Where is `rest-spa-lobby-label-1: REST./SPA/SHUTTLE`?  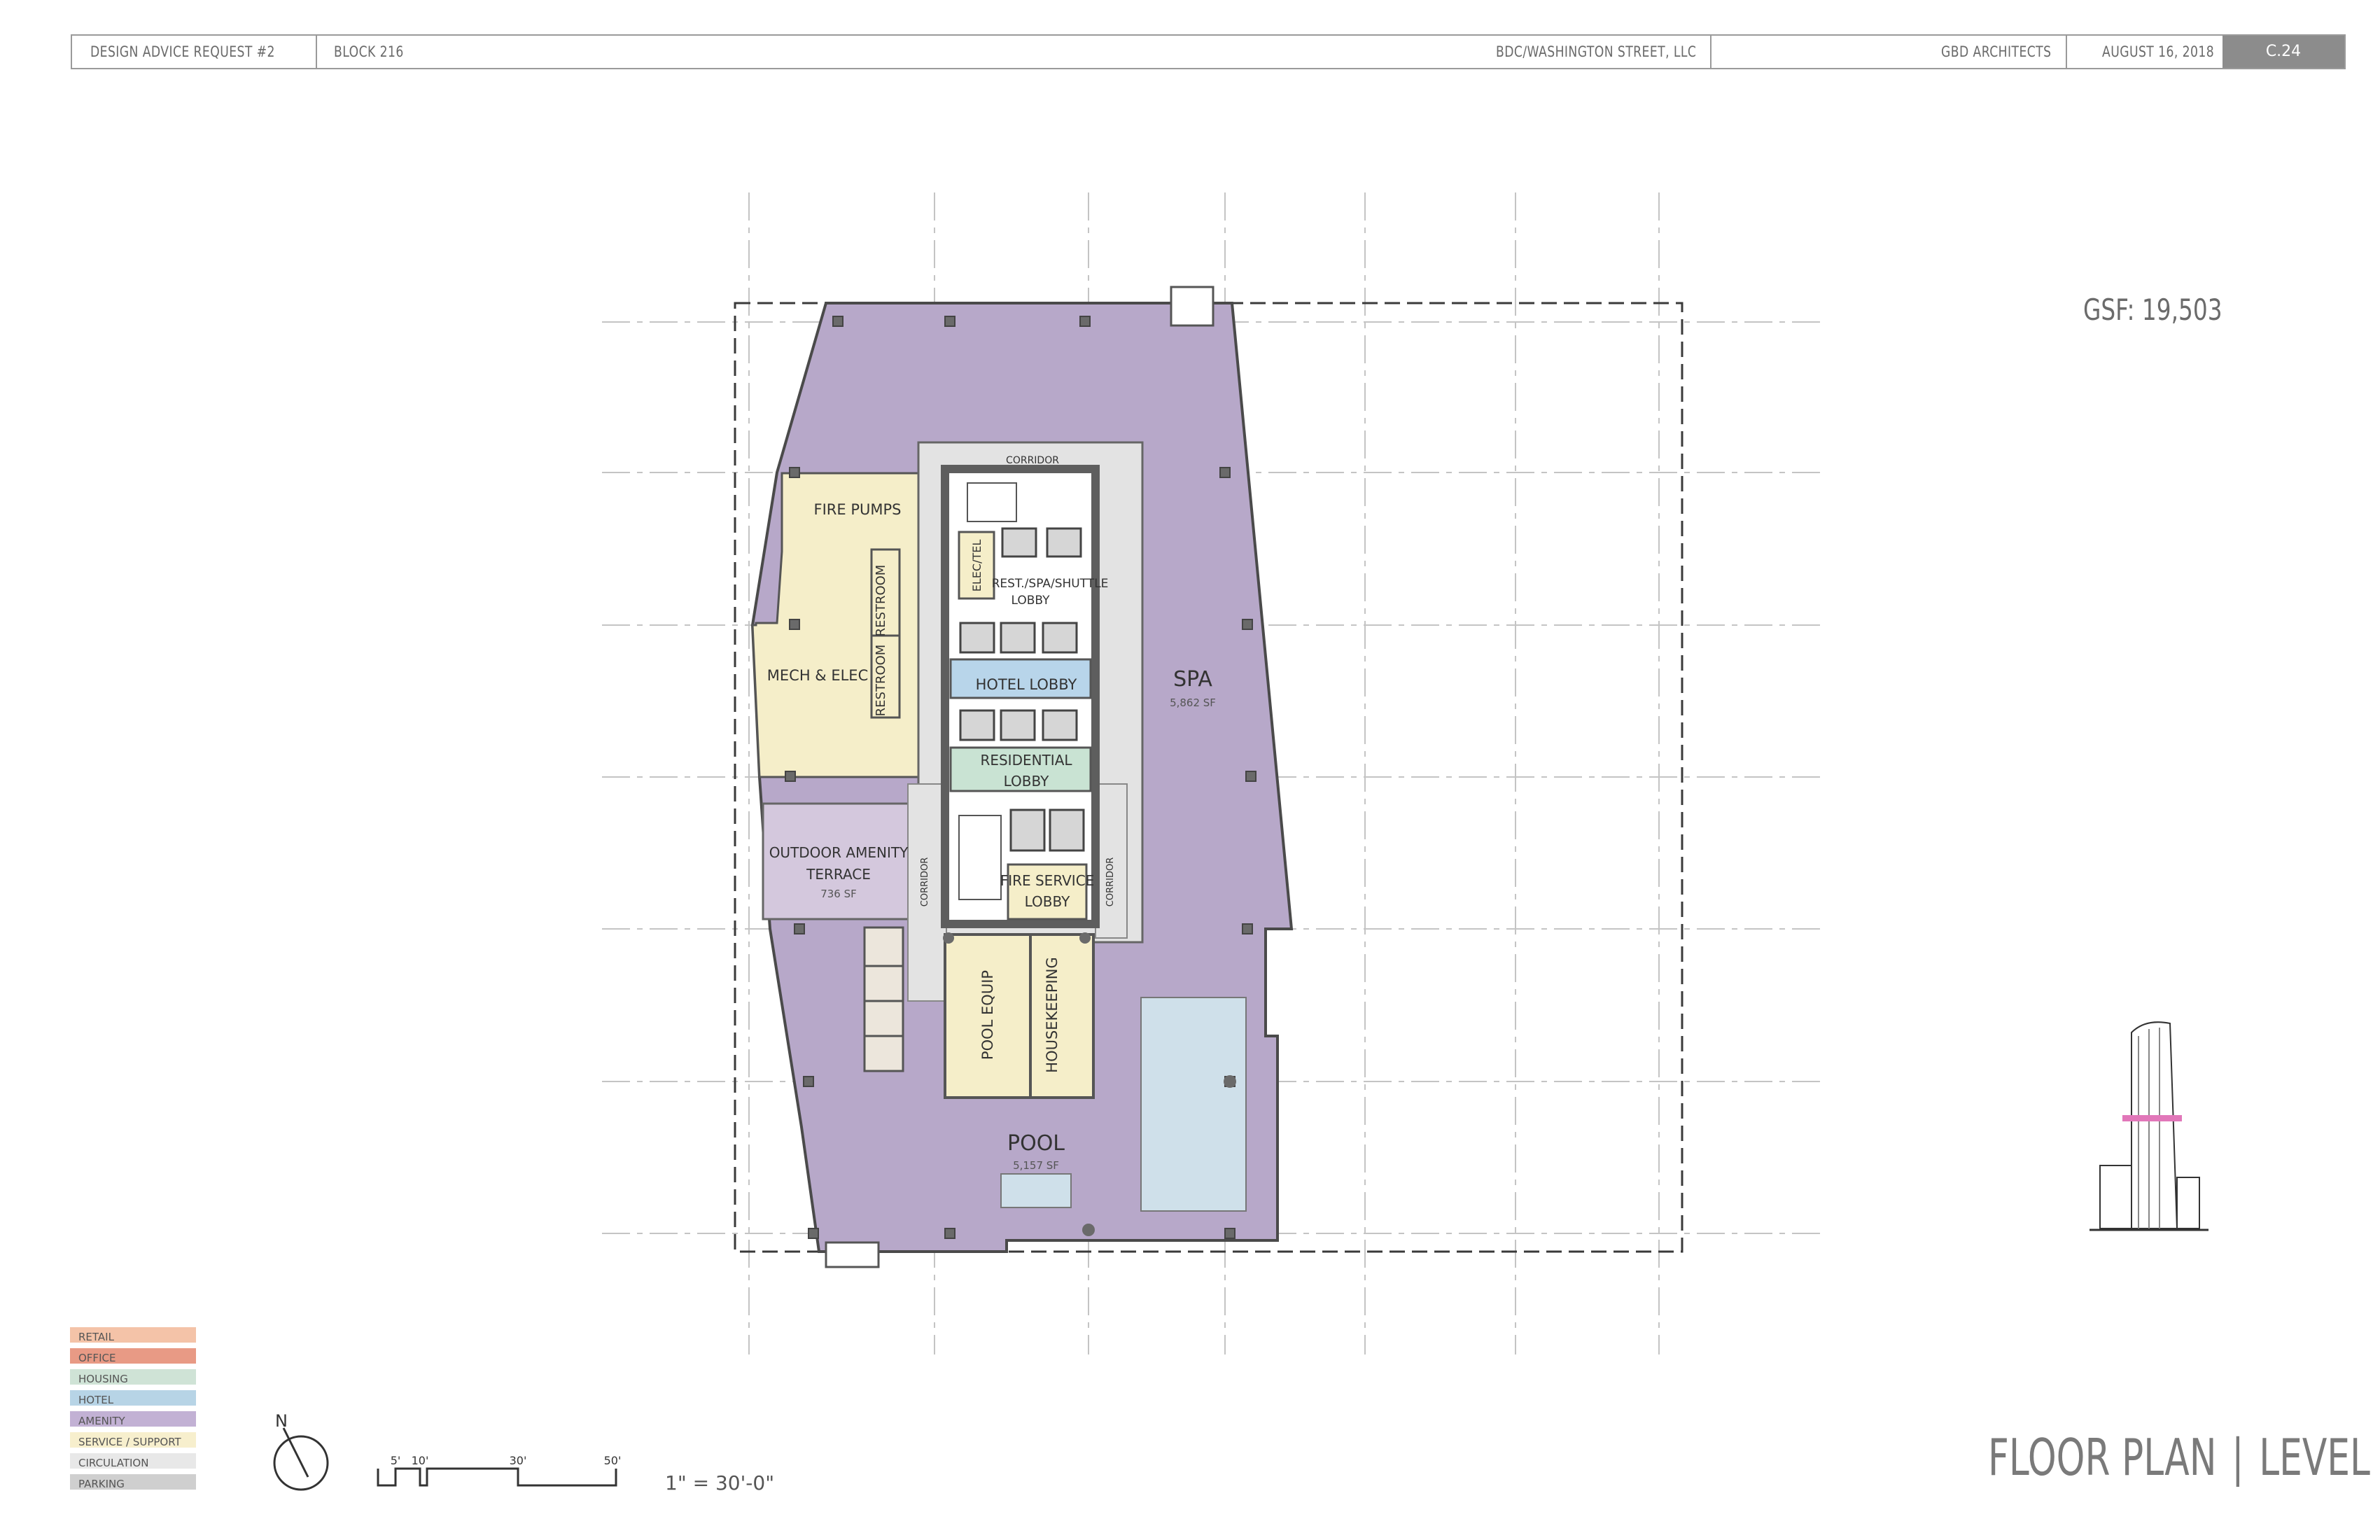
rest-spa-lobby-label-1: REST./SPA/SHUTTLE is located at coordinates (1050, 584).